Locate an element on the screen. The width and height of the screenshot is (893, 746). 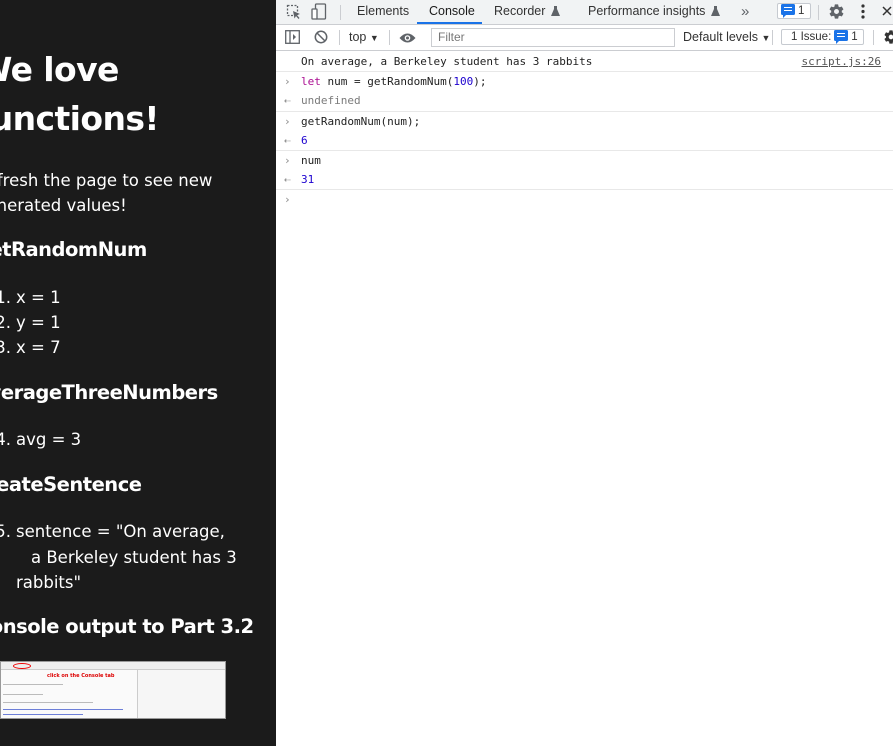
console-input-row: › getRandomNum(num); is located at coordinates (584, 122).